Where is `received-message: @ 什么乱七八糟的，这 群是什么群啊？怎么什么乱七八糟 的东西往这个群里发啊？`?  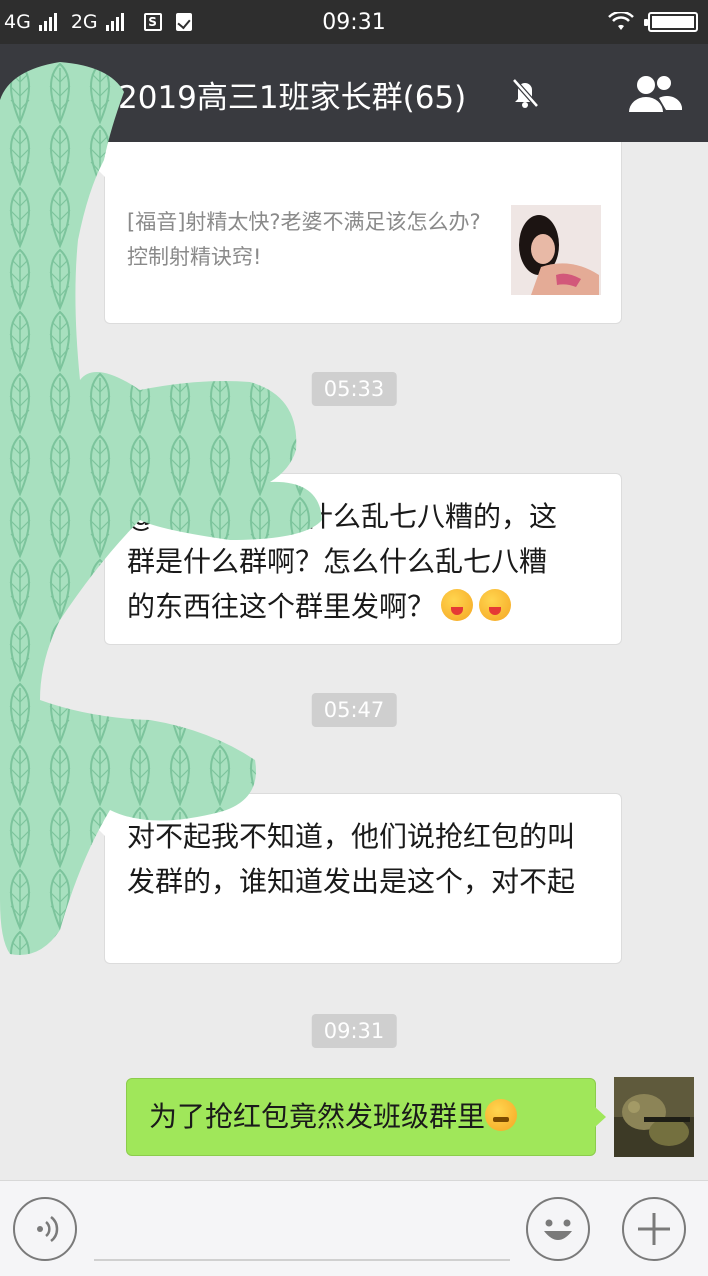 received-message: @ 什么乱七八糟的，这 群是什么群啊？怎么什么乱七八糟 的东西往这个群里发啊？ is located at coordinates (358, 559).